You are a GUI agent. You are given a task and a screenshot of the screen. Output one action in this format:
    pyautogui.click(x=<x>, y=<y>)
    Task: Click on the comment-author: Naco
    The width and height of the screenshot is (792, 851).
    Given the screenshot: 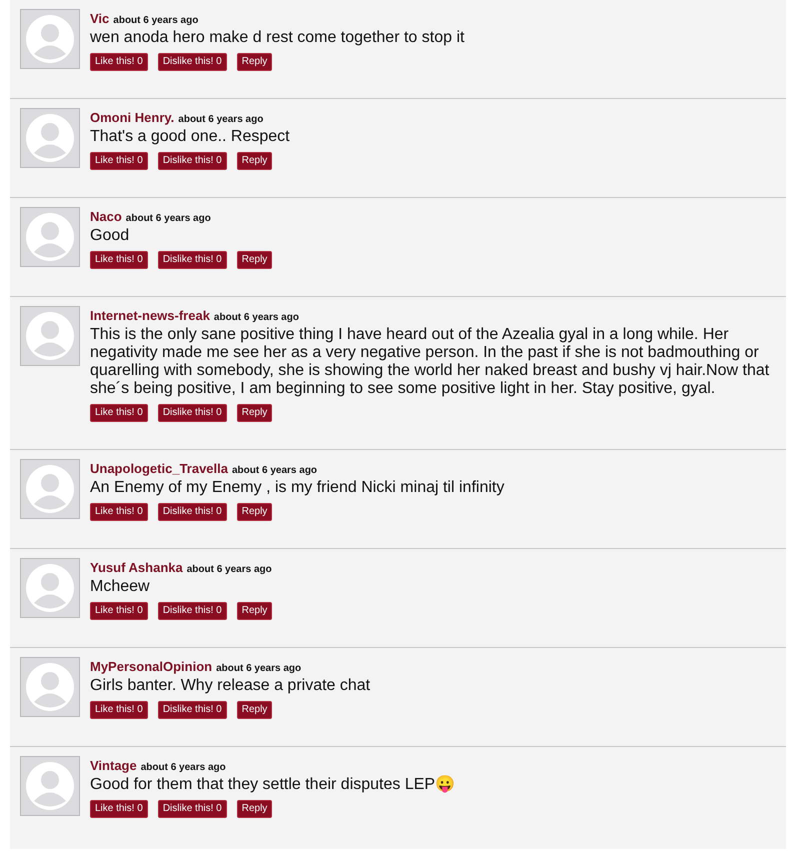 What is the action you would take?
    pyautogui.click(x=106, y=216)
    